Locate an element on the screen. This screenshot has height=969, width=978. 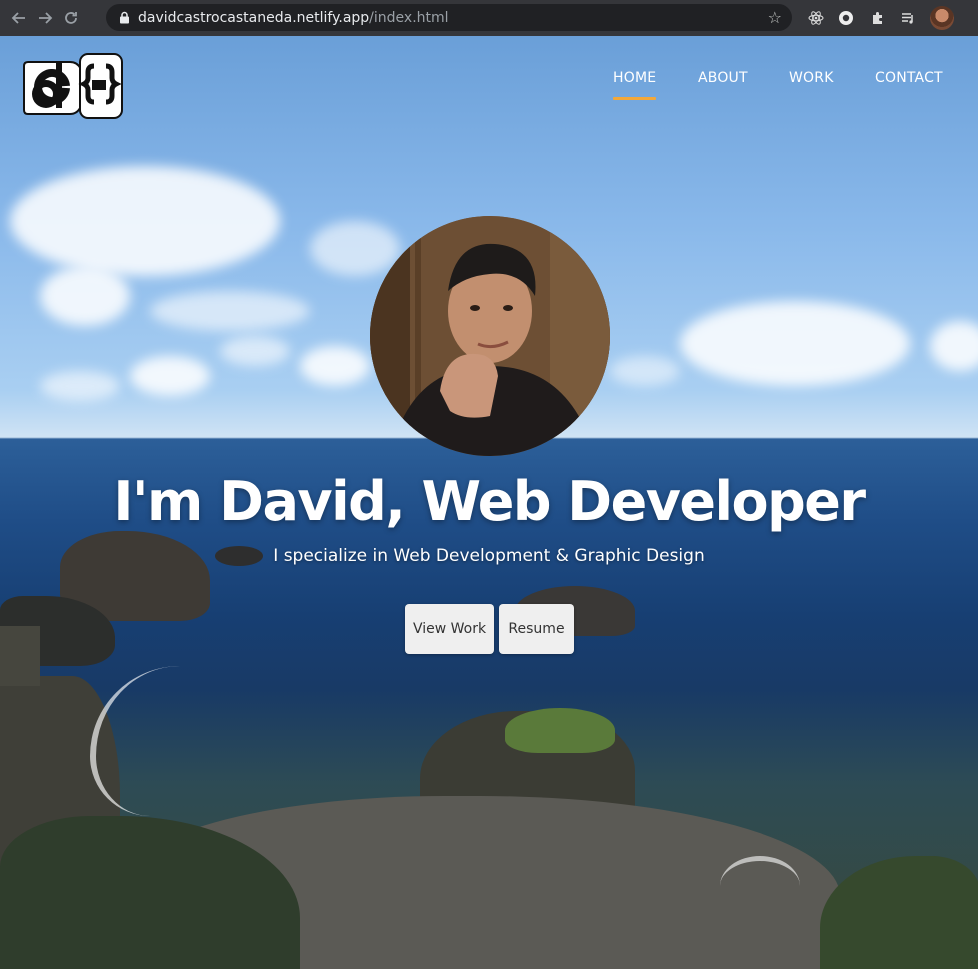
url-path: /index.html is located at coordinates (409, 17).